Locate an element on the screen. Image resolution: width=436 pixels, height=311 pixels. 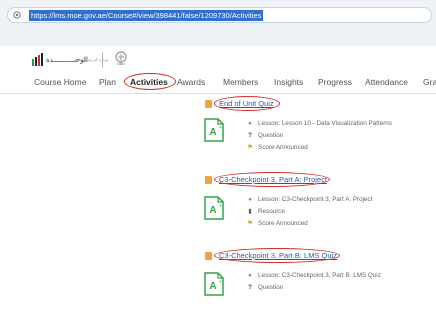
brand-logo: الوحـــــــــــدة وزارة التربية والتعليم is located at coordinates (97, 60).